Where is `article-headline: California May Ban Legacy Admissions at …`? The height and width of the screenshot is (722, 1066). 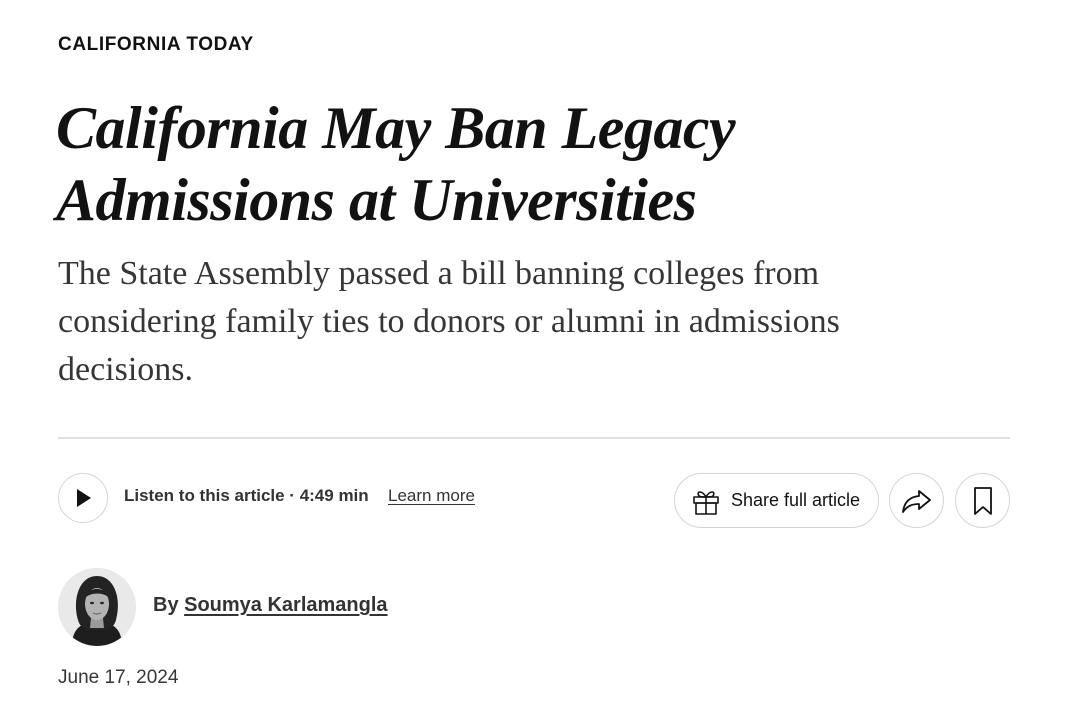
article-headline: California May Ban Legacy Admissions at … is located at coordinates (396, 164).